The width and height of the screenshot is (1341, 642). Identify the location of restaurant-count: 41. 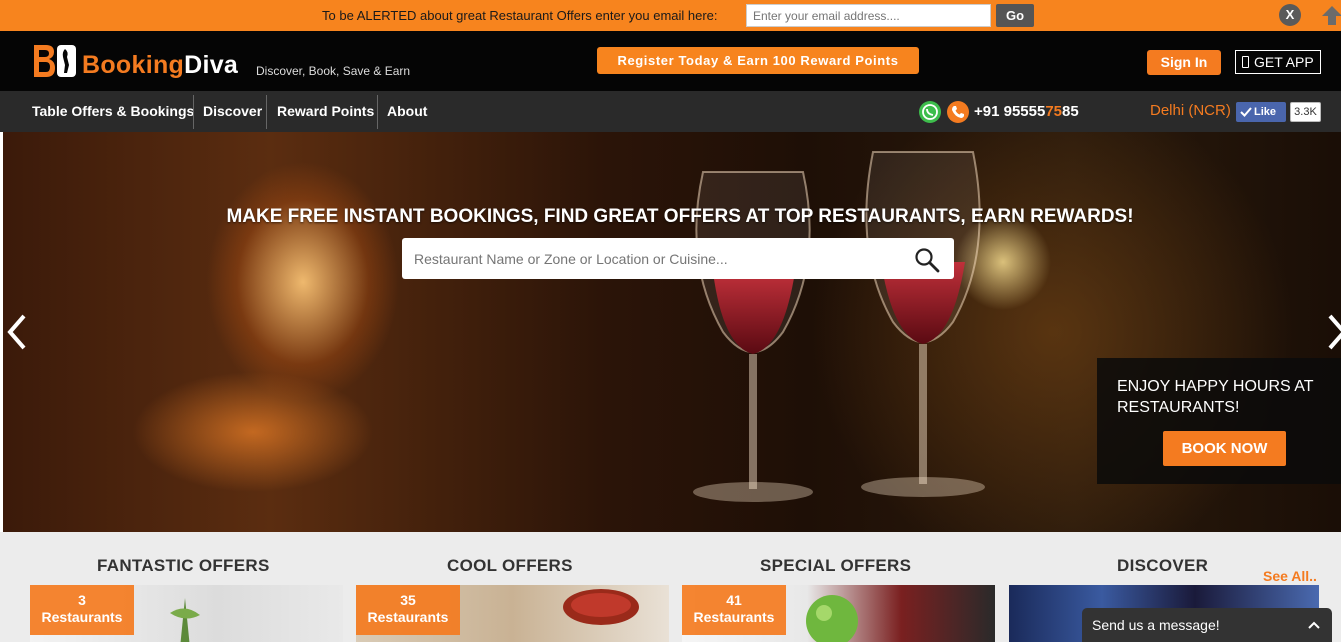
(734, 600).